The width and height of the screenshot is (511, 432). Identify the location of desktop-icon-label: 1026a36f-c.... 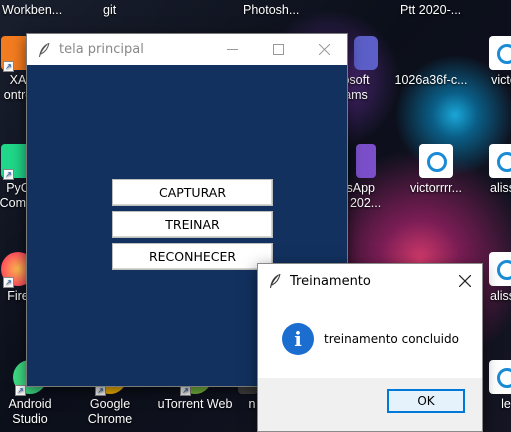
(431, 80).